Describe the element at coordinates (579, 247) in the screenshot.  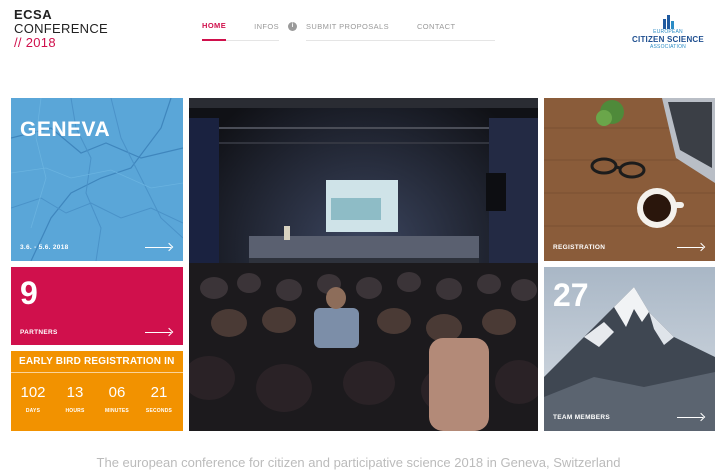
I see `registration-label: REGISTRATION` at that location.